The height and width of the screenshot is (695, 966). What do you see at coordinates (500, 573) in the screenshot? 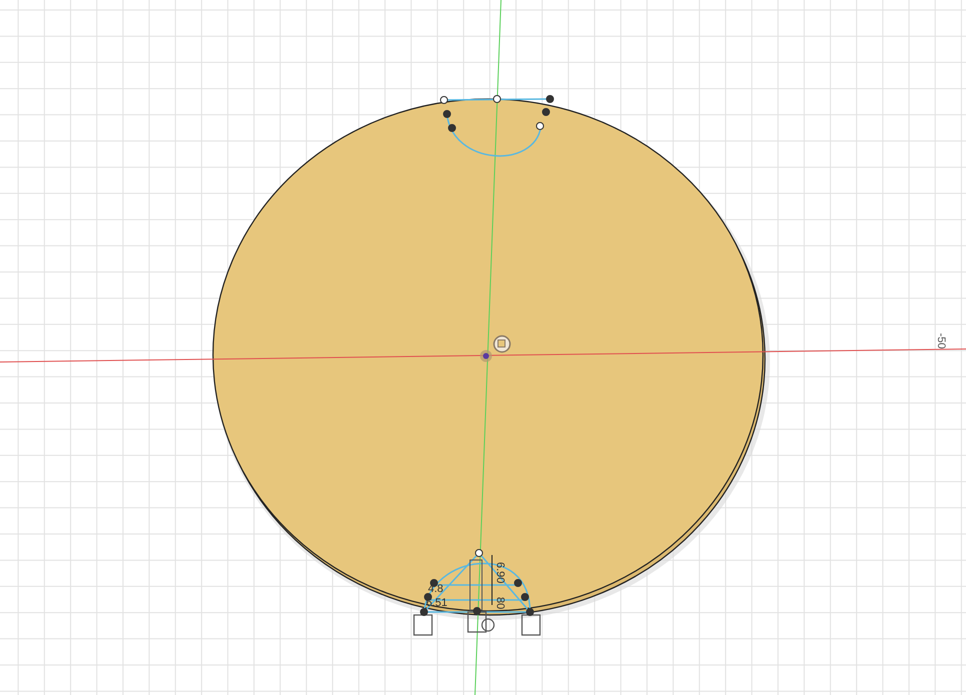
I see `dimension-label: 6.90` at bounding box center [500, 573].